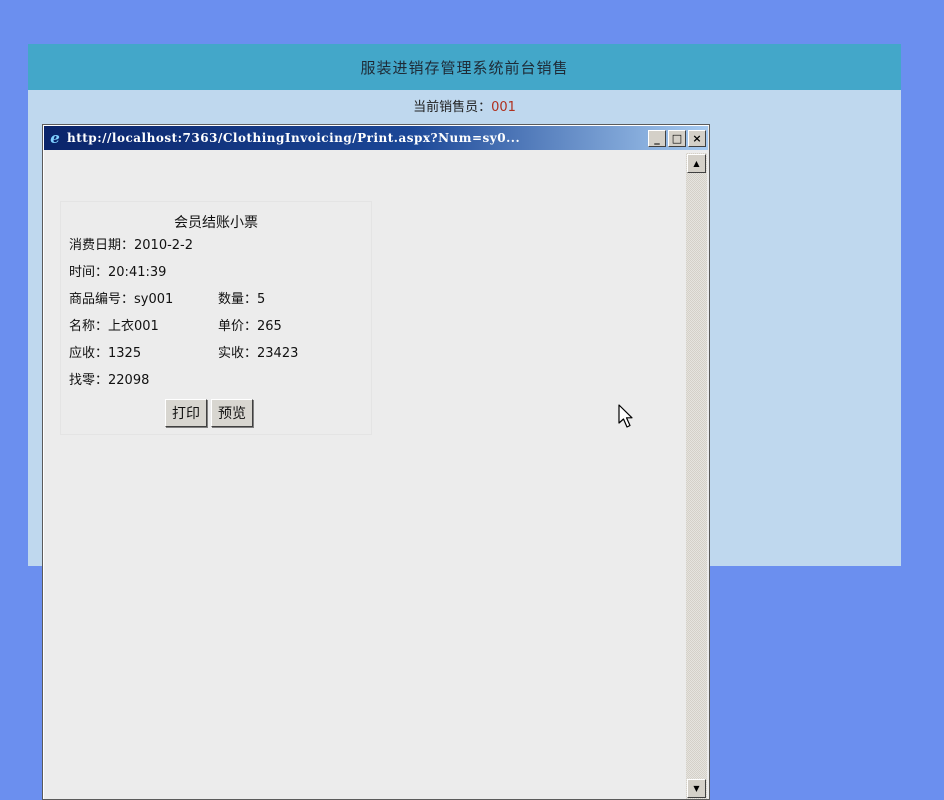 Image resolution: width=944 pixels, height=800 pixels. What do you see at coordinates (696, 476) in the screenshot?
I see `vertical-scrollbar: ▲ ▼` at bounding box center [696, 476].